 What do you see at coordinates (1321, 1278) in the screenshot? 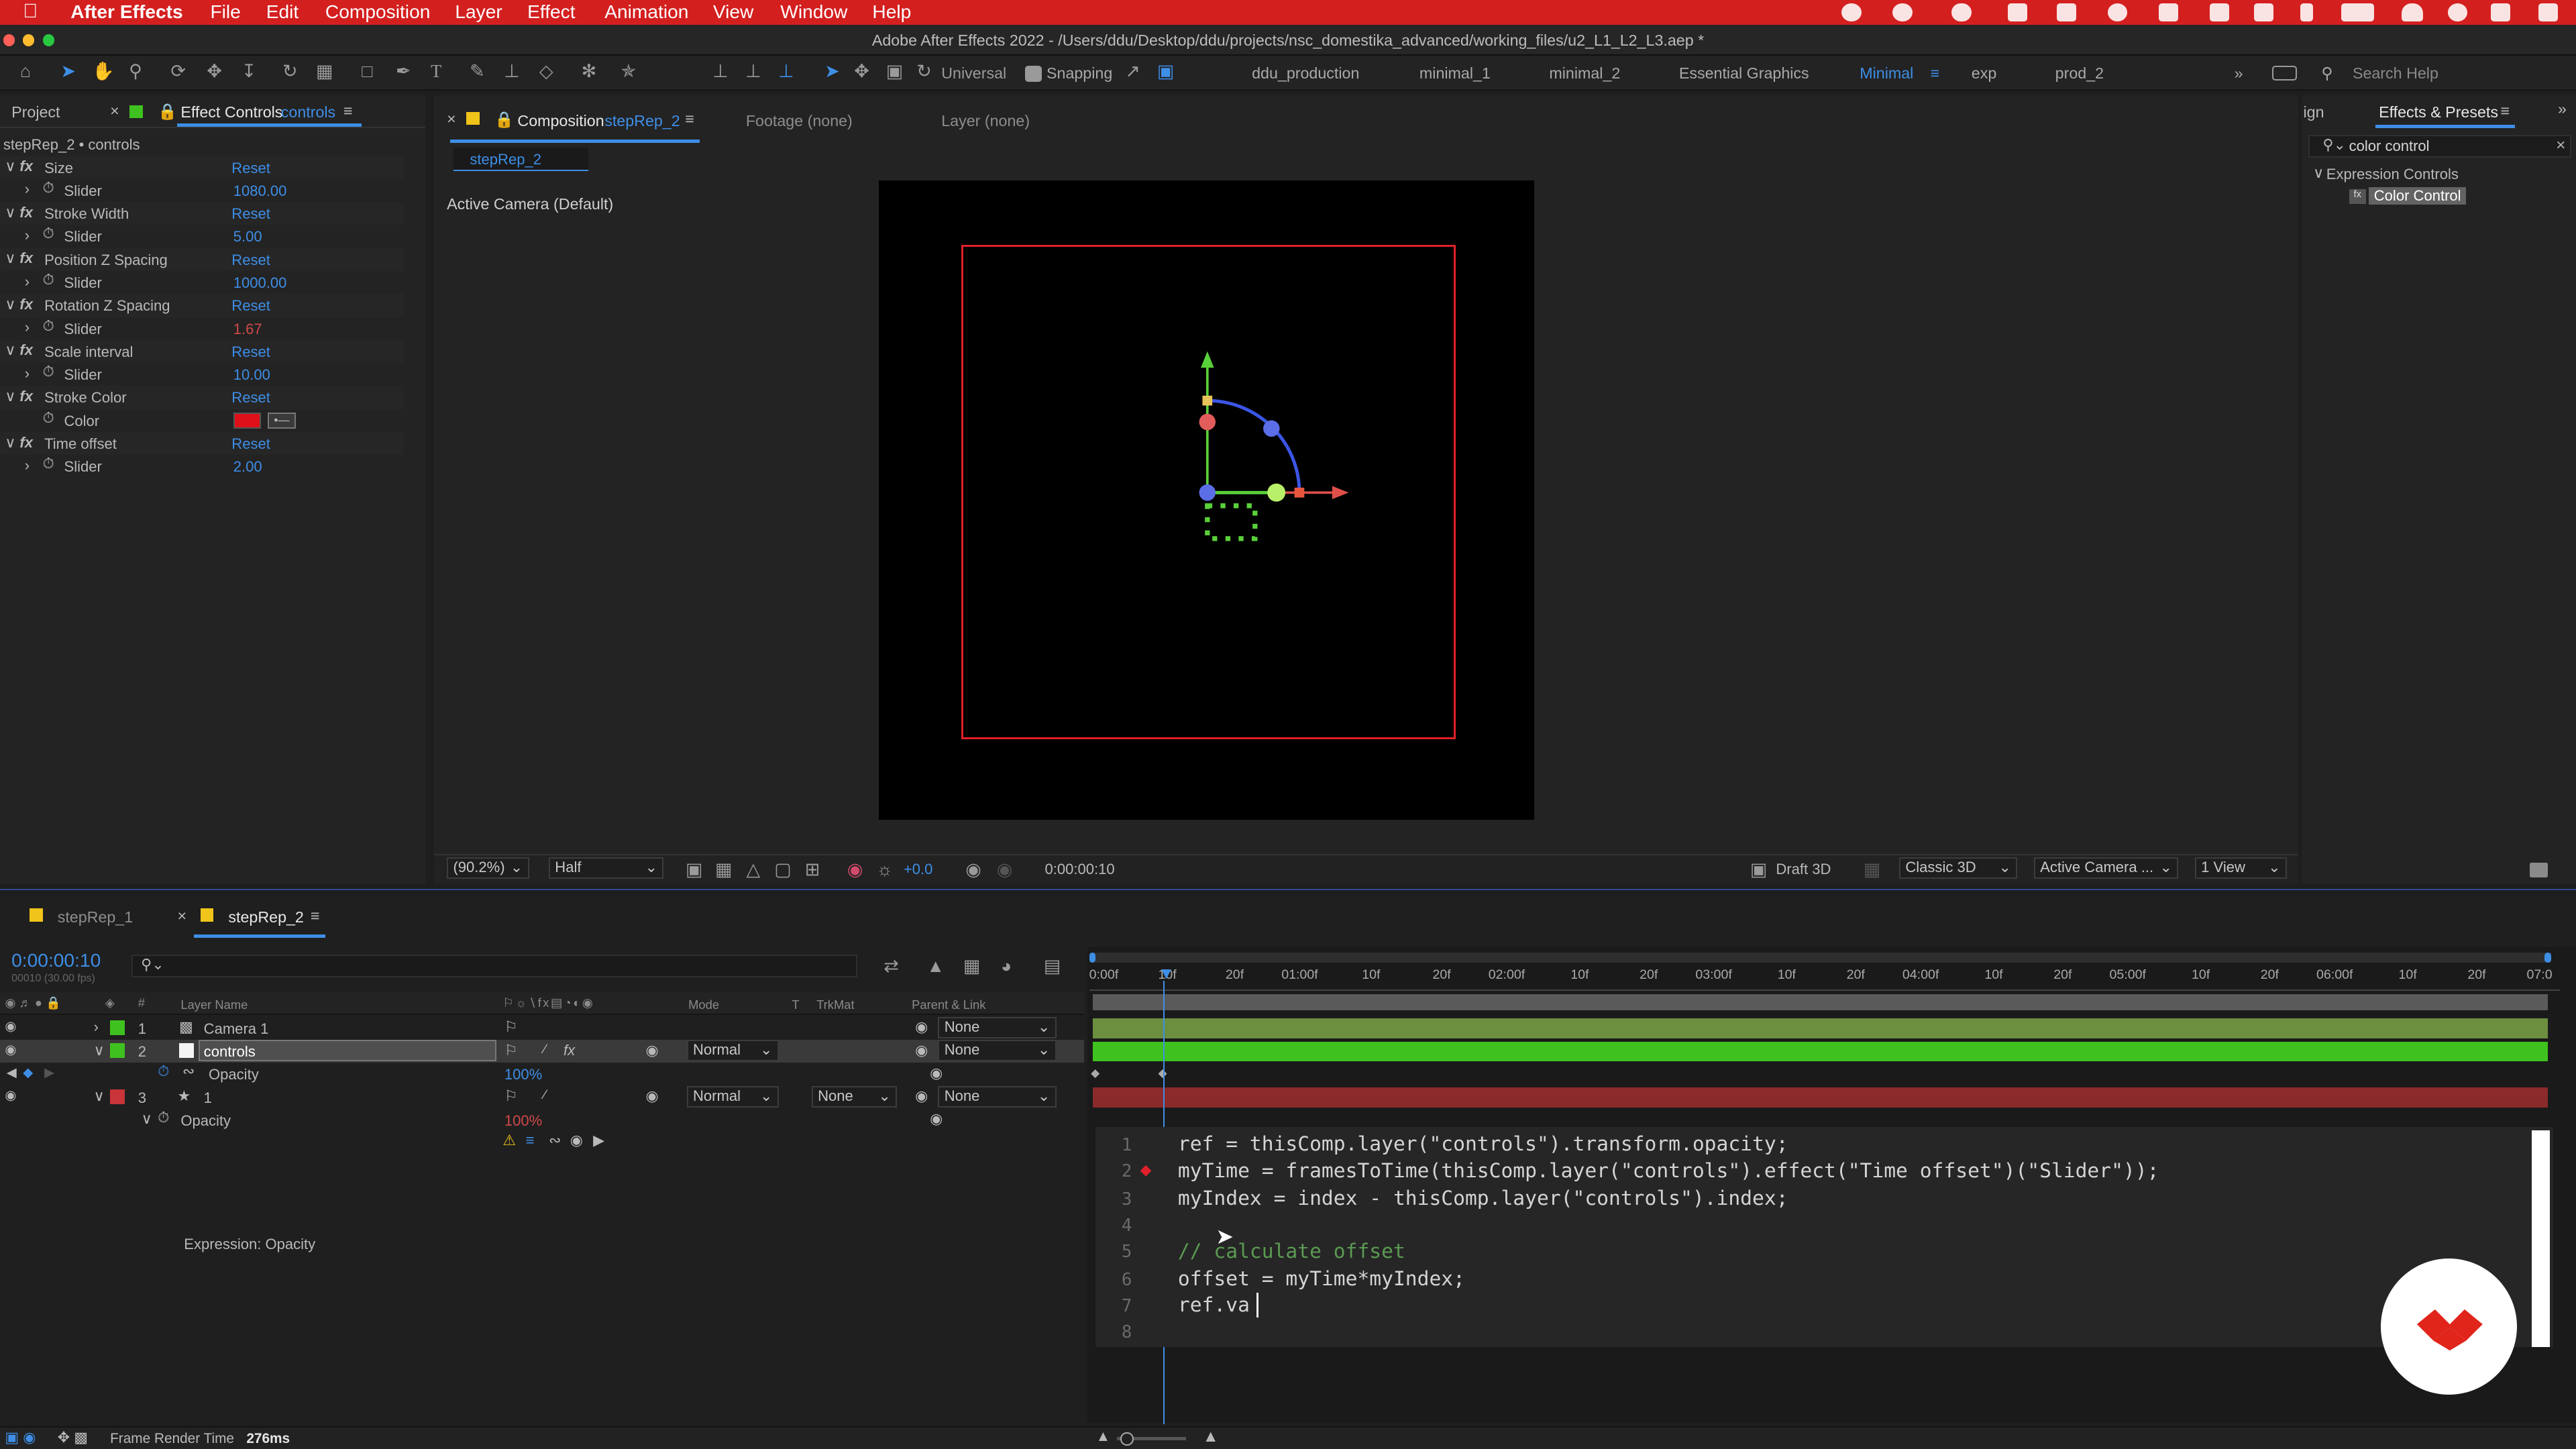
I see `code-line-6: offset = myTime*myIndex;` at bounding box center [1321, 1278].